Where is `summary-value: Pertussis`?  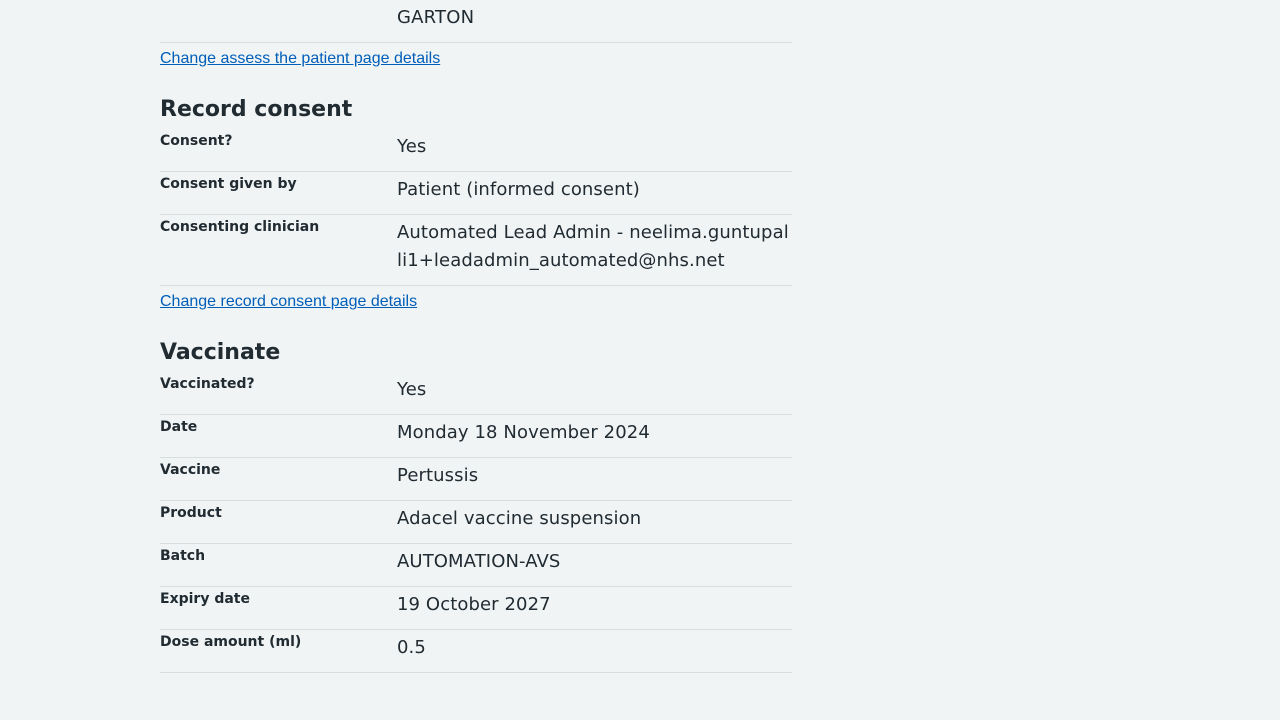 summary-value: Pertussis is located at coordinates (438, 475).